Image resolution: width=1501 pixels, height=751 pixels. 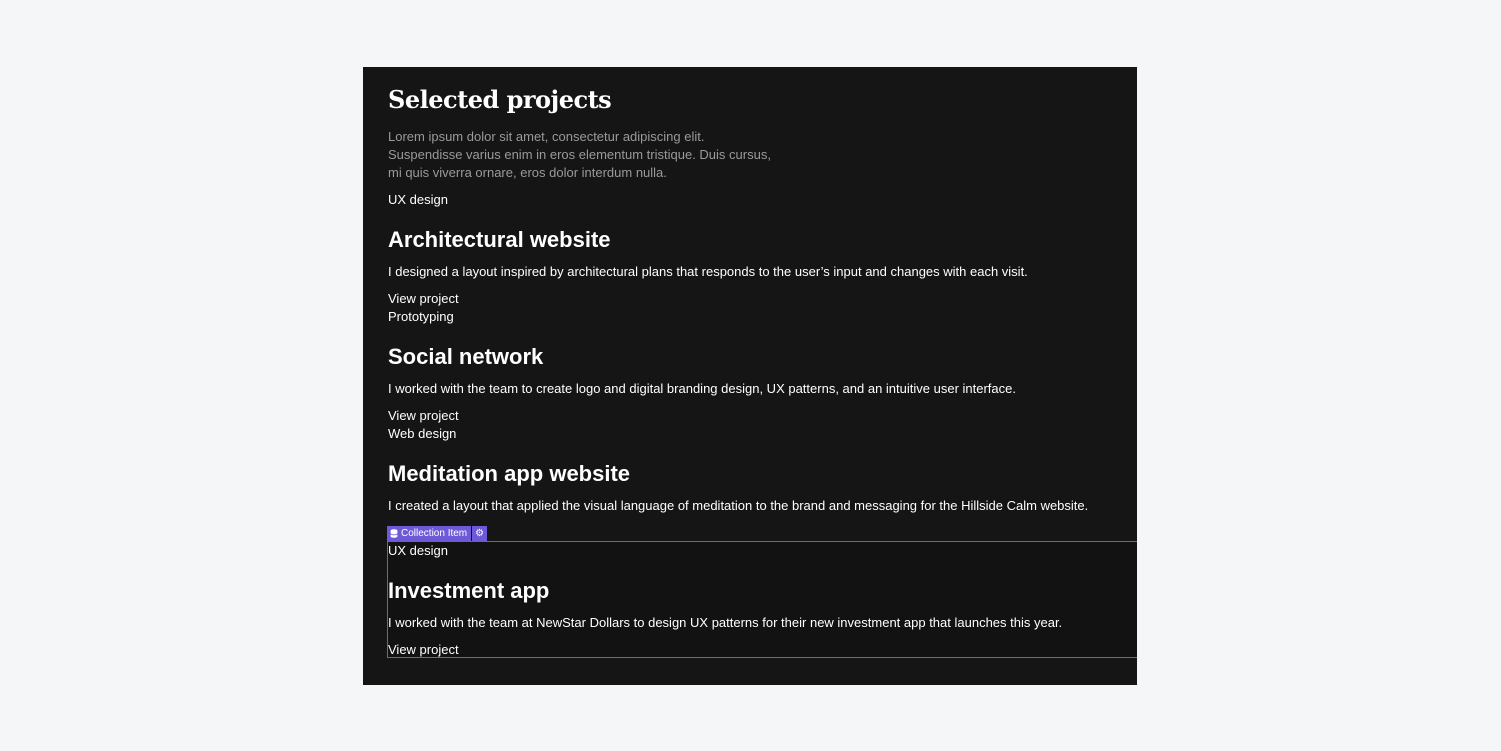 I want to click on collection-item-badge: Collection Item ⚙, so click(x=437, y=533).